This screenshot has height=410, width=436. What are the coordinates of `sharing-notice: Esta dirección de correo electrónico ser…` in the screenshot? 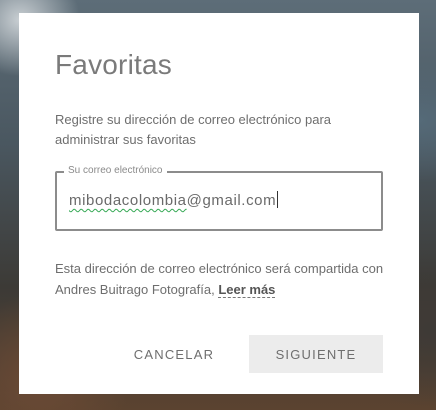 It's located at (220, 279).